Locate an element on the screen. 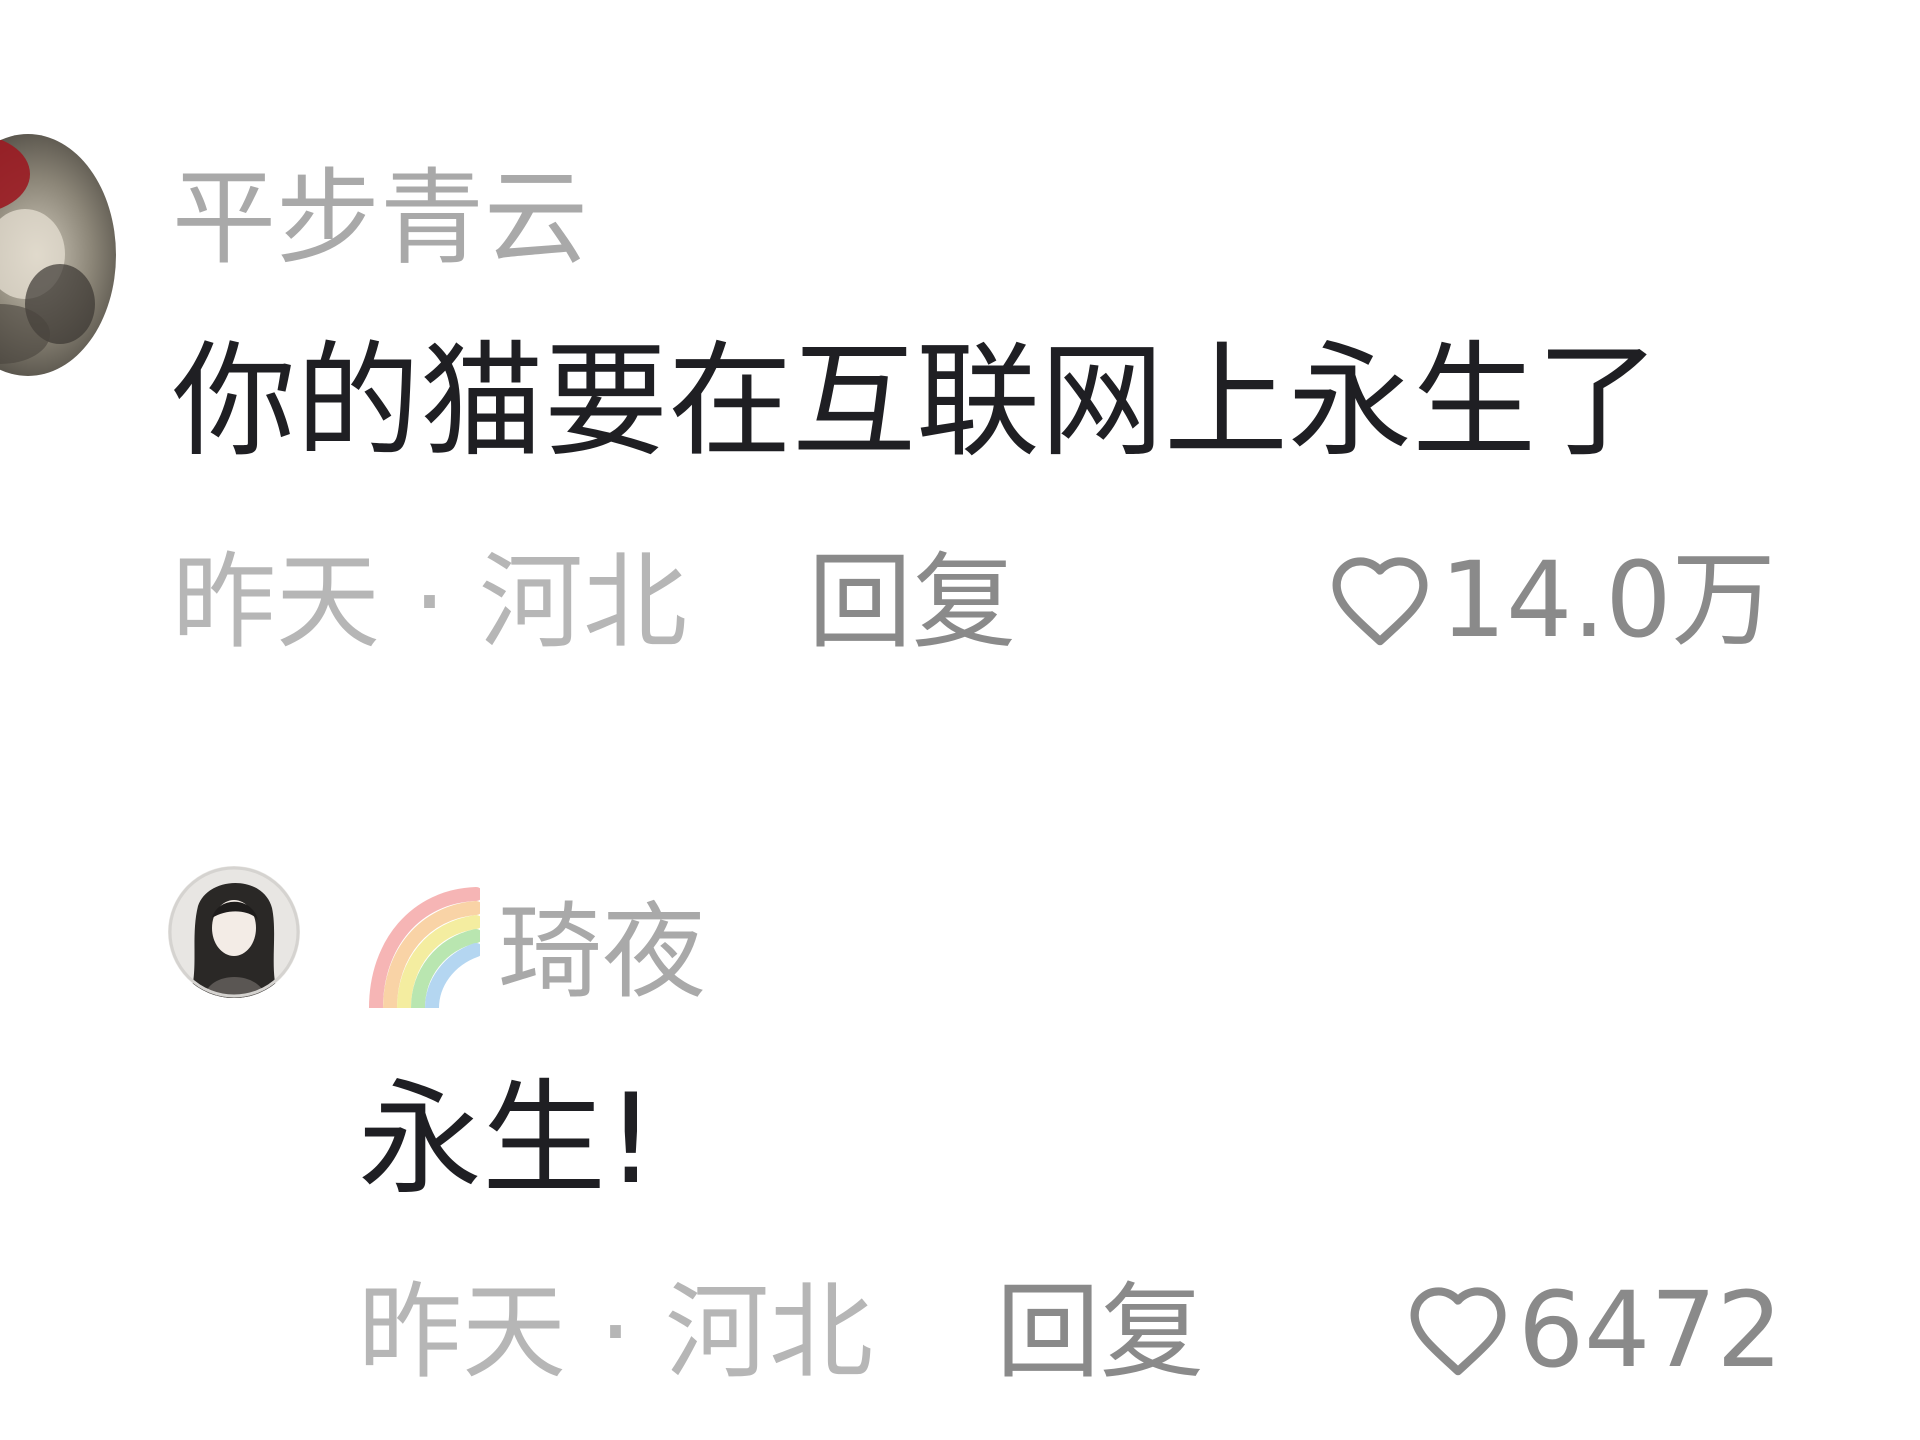  comment-username: 平步青云 is located at coordinates (380, 218).